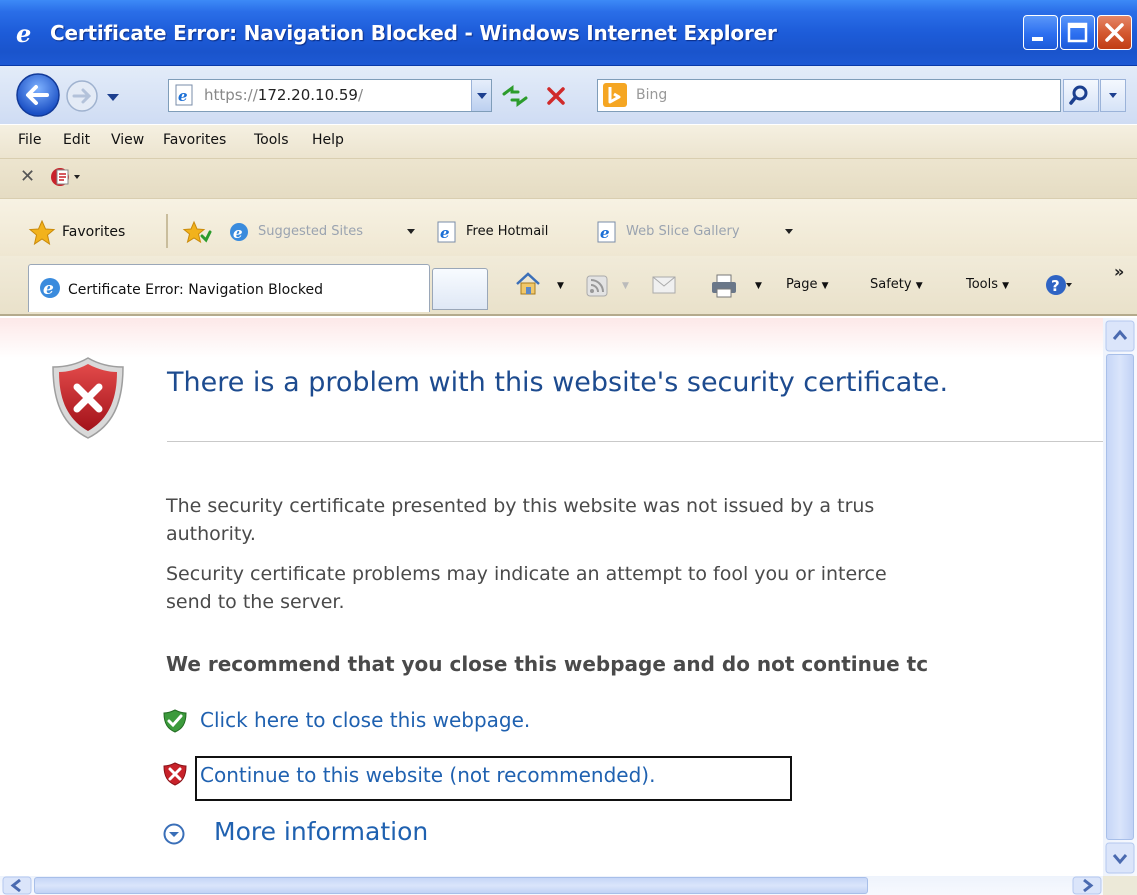 The width and height of the screenshot is (1137, 895). I want to click on vertical-scroll-thumb, so click(1120, 597).